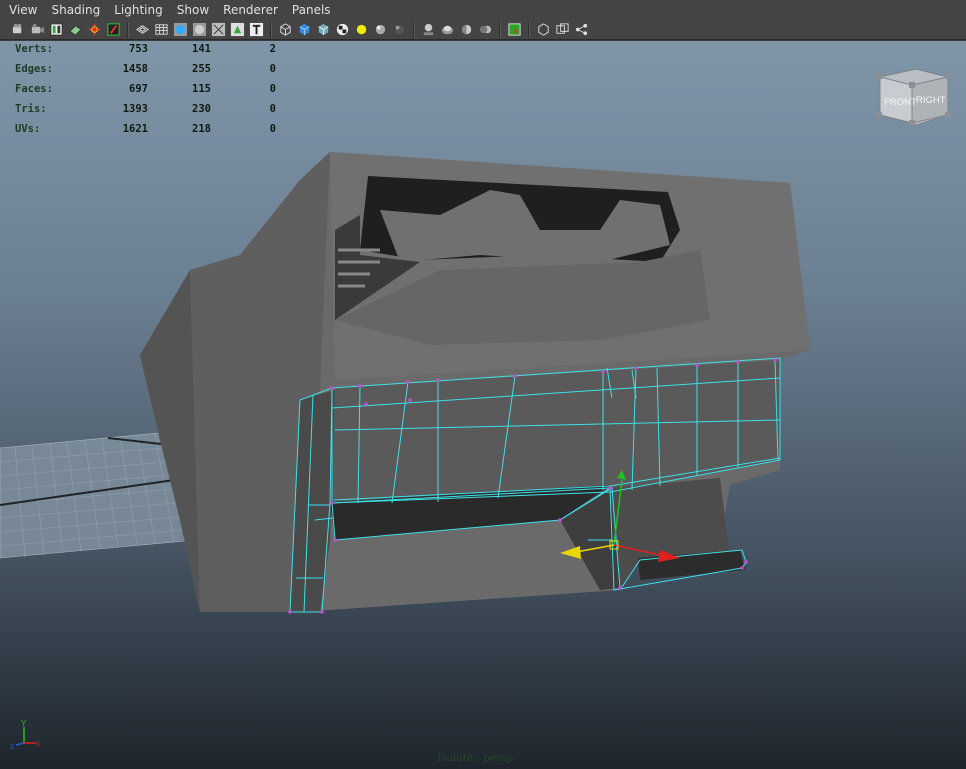 This screenshot has width=966, height=769. What do you see at coordinates (201, 69) in the screenshot?
I see `hud-value: 255` at bounding box center [201, 69].